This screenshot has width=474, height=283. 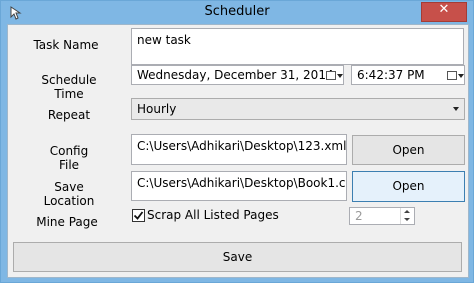 What do you see at coordinates (69, 115) in the screenshot?
I see `repeat-label: Repeat` at bounding box center [69, 115].